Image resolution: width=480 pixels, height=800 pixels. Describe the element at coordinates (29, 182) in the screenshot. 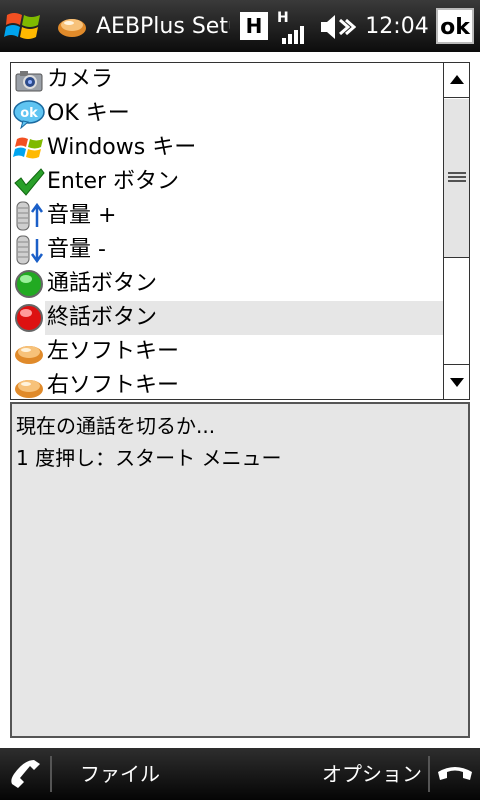

I see `checkmark-icon` at that location.